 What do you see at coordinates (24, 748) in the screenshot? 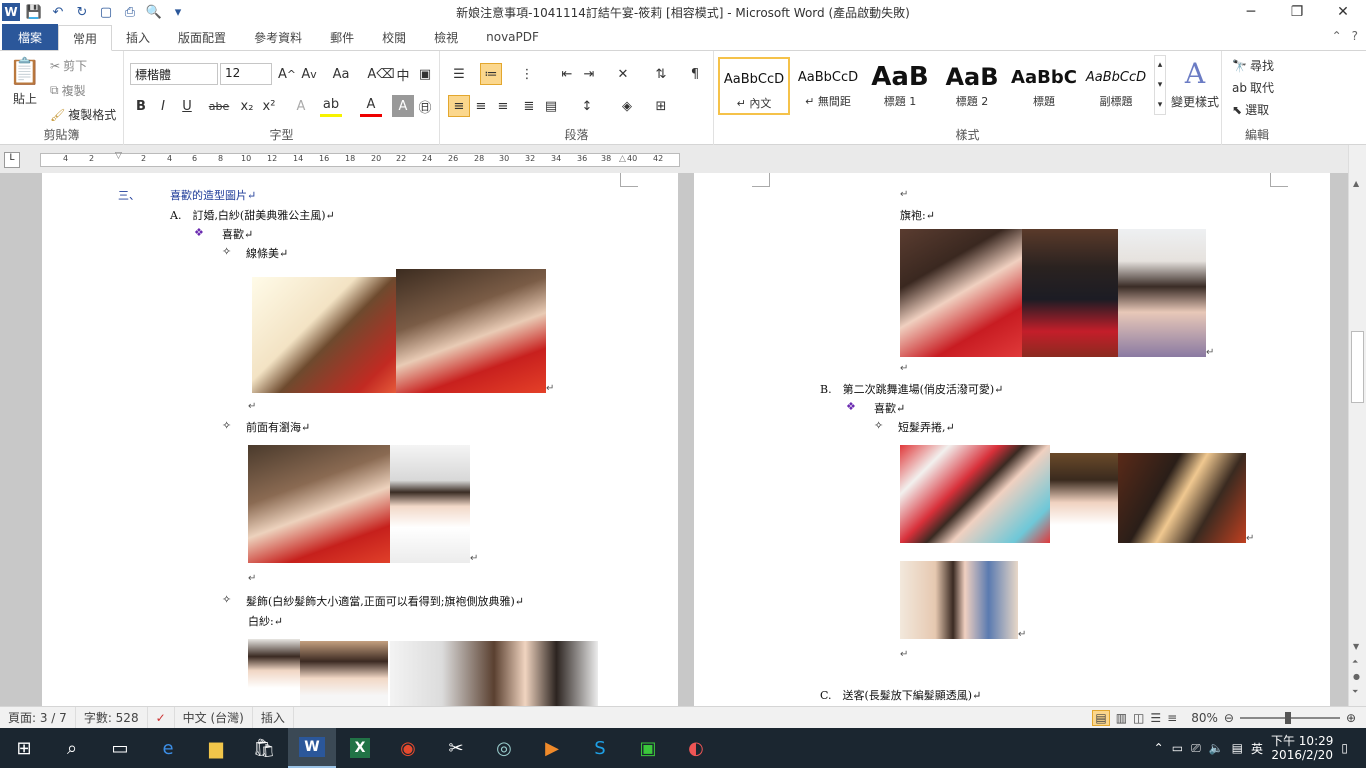
I see `windows-start-icon: ⊞` at bounding box center [24, 748].